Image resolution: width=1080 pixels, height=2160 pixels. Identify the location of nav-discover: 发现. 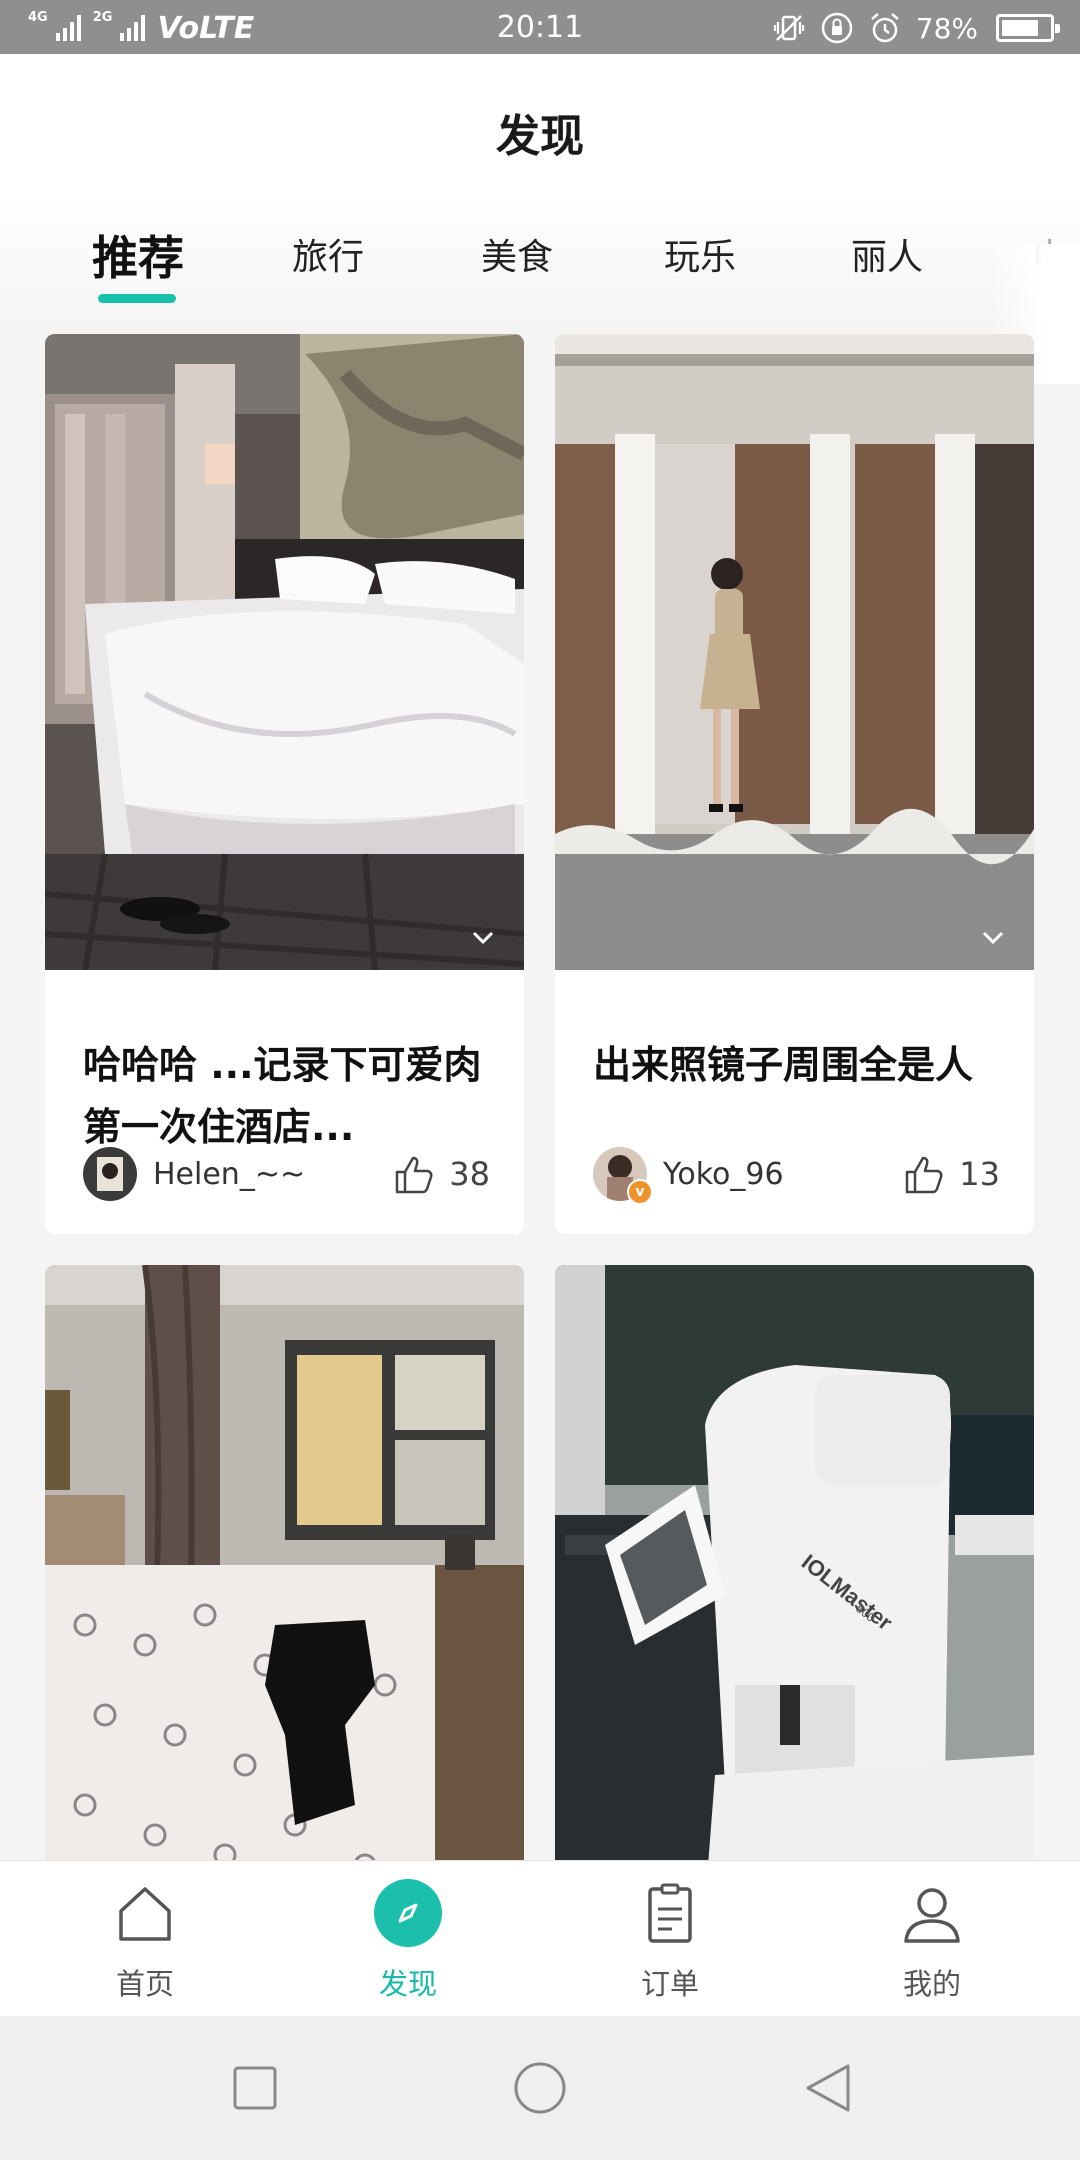
(408, 1939).